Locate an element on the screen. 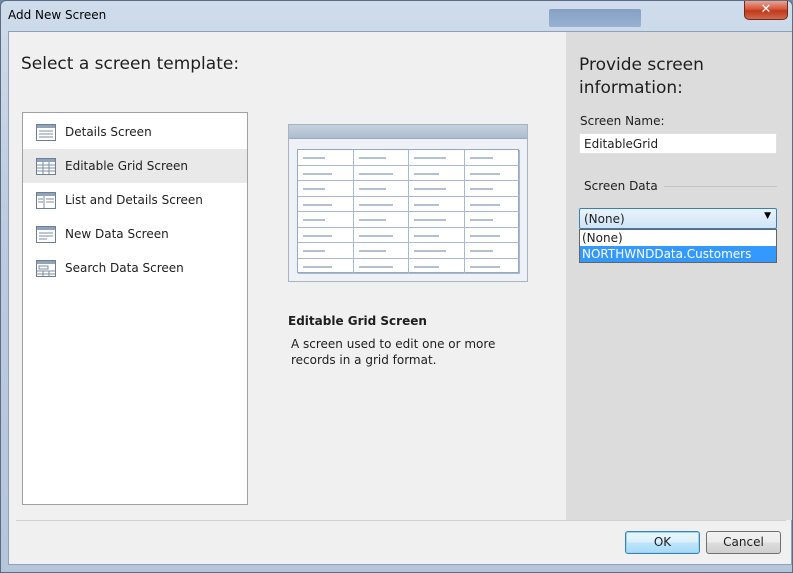  preview-header-bar is located at coordinates (408, 132).